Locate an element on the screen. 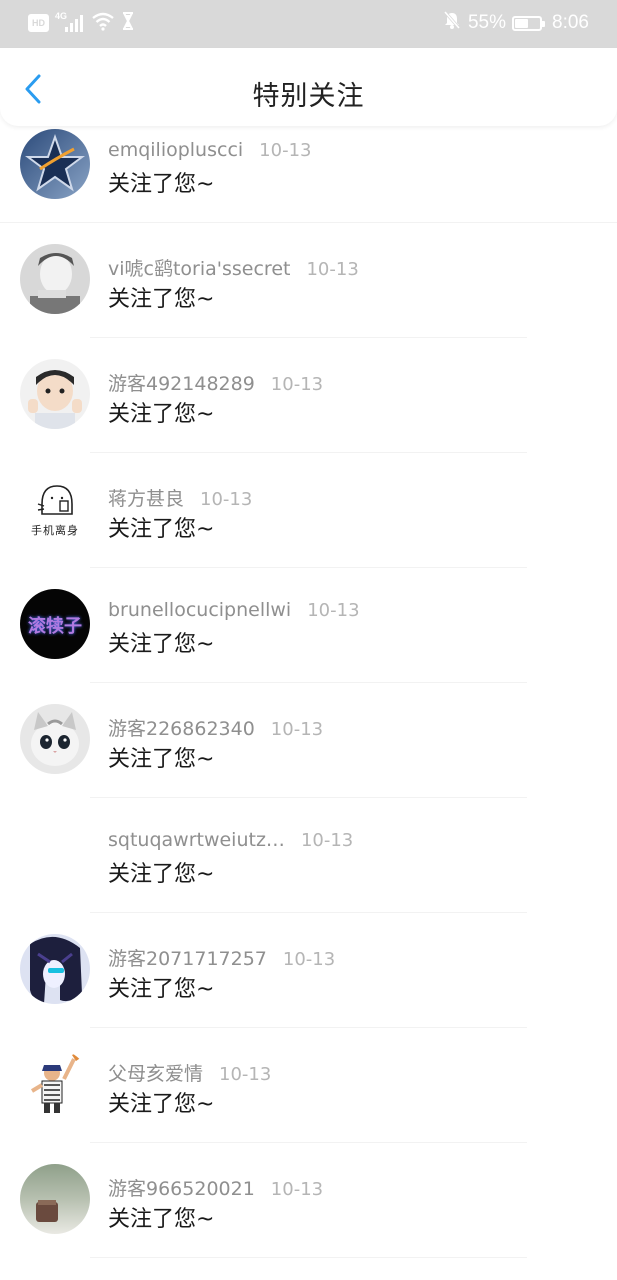 This screenshot has height=1280, width=617. page-title: 特别关注 is located at coordinates (308, 96).